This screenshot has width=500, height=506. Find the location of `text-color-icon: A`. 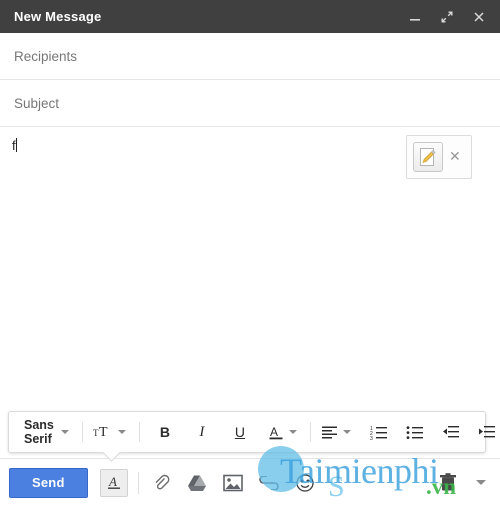

text-color-icon: A is located at coordinates (276, 432).